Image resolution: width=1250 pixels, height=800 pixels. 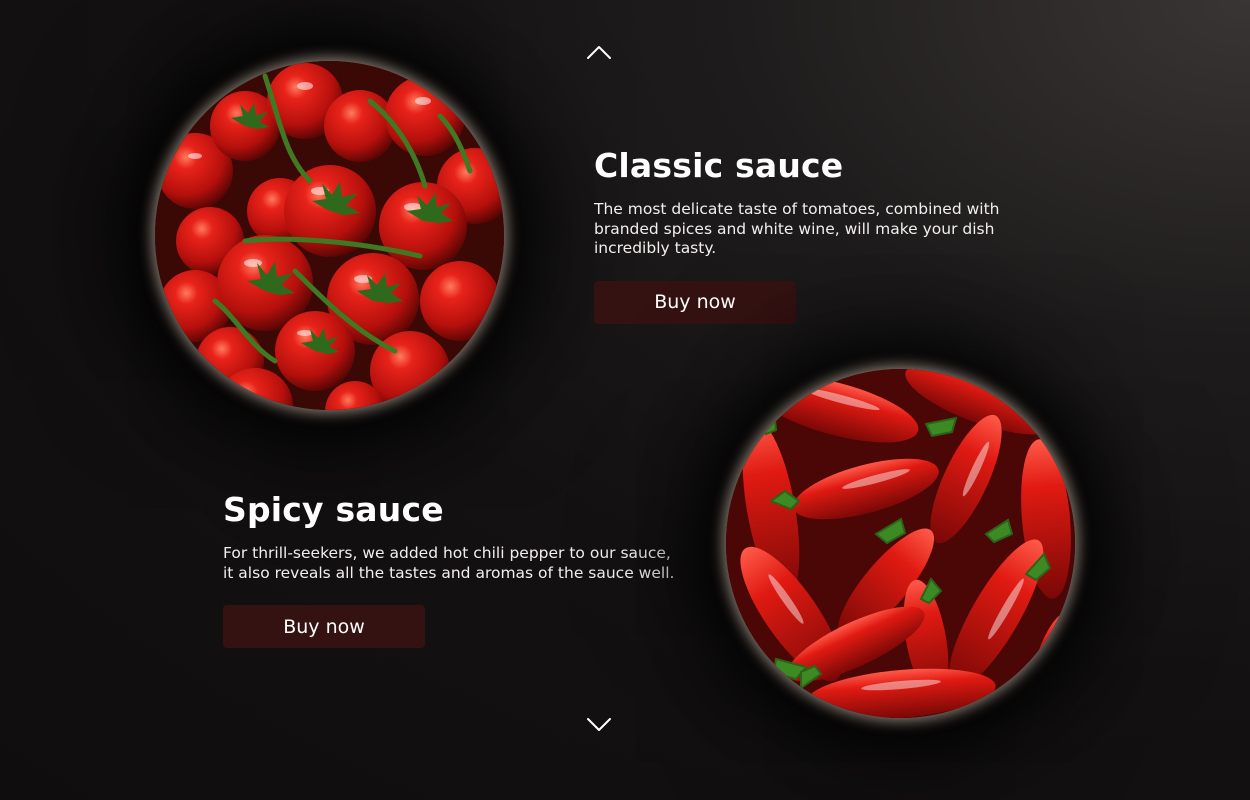 What do you see at coordinates (333, 509) in the screenshot?
I see `product-title: Spicy sauce` at bounding box center [333, 509].